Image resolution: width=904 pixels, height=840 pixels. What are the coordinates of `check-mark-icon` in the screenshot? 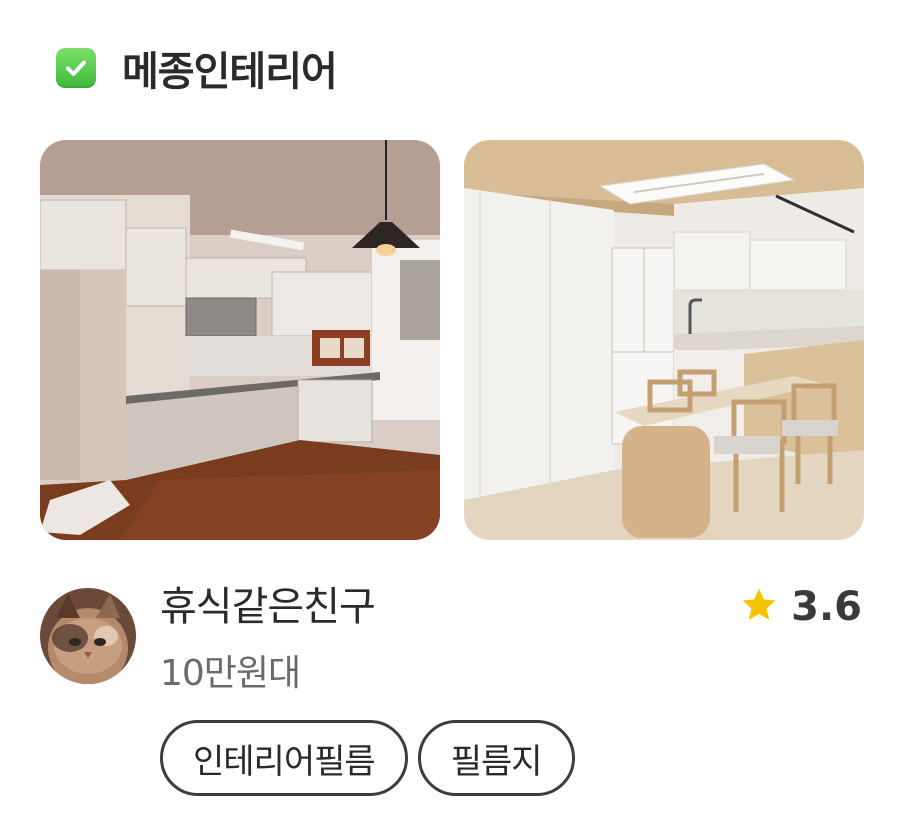 It's located at (76, 68).